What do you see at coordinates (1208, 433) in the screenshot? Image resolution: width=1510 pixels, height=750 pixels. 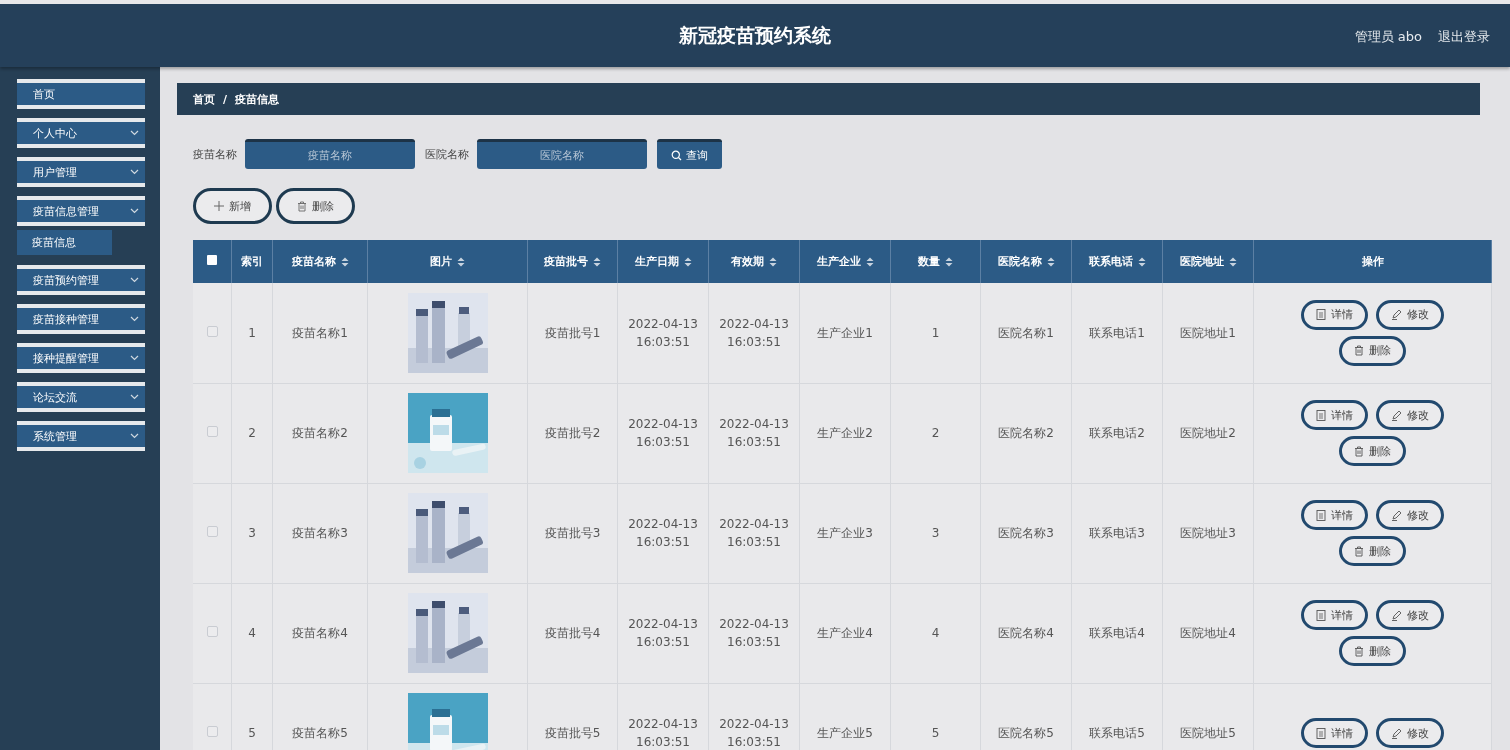 I see `table-cell-text: 医院地址2` at bounding box center [1208, 433].